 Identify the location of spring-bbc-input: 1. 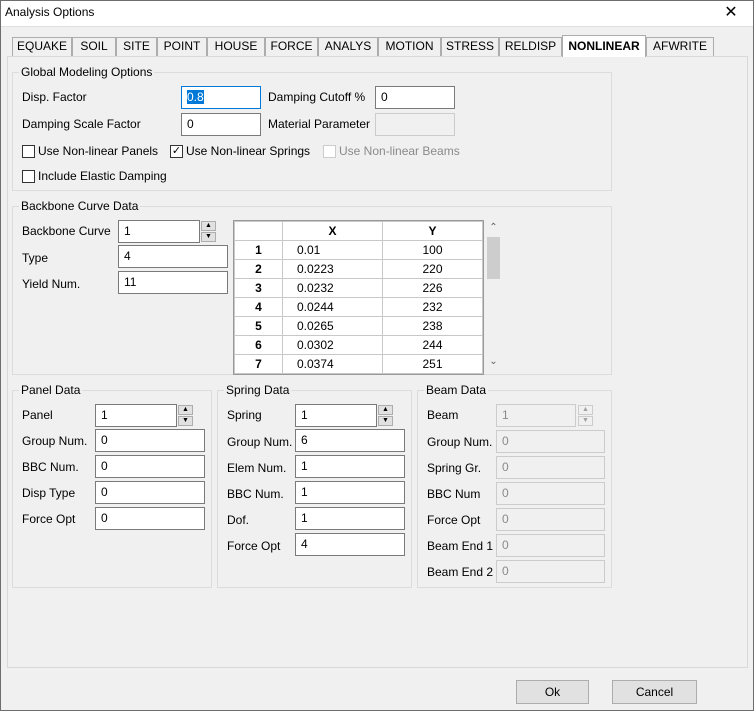
(350, 492).